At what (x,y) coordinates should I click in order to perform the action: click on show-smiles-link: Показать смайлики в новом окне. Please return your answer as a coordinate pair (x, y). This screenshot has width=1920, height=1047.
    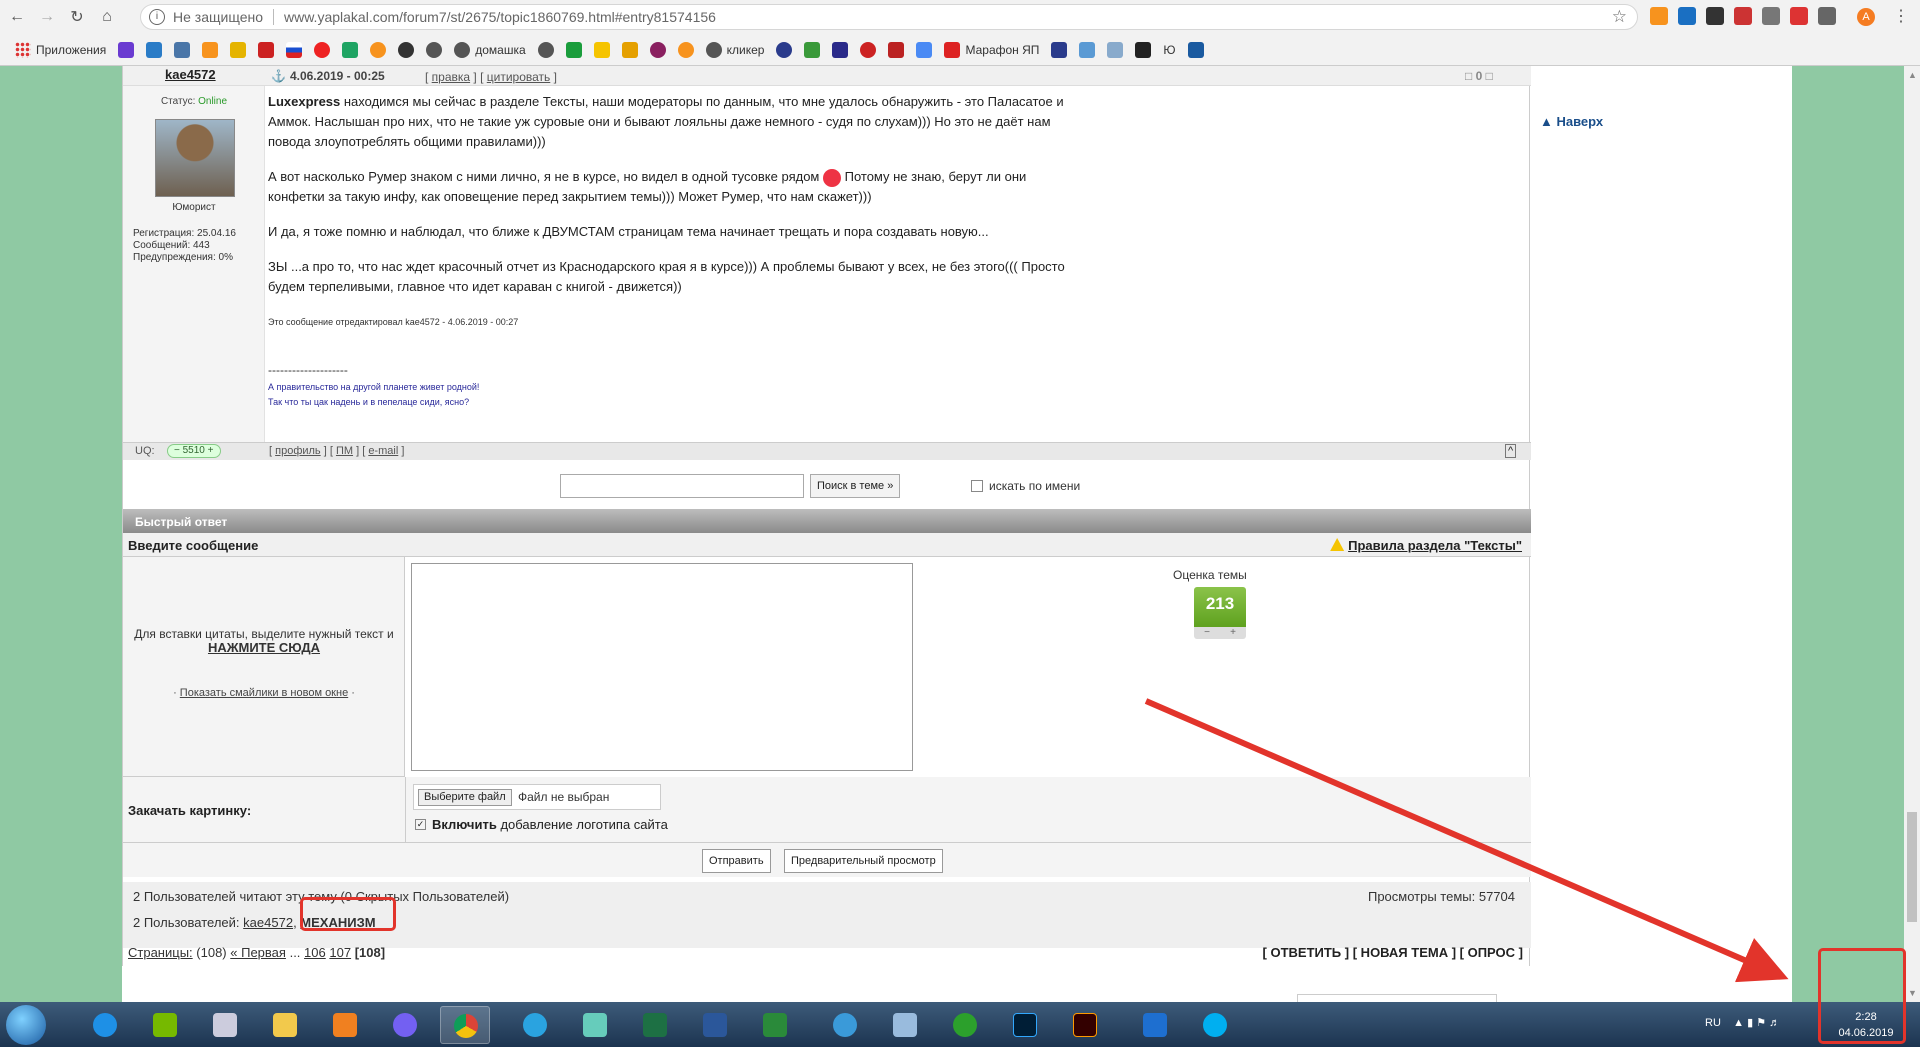
    Looking at the image, I should click on (264, 693).